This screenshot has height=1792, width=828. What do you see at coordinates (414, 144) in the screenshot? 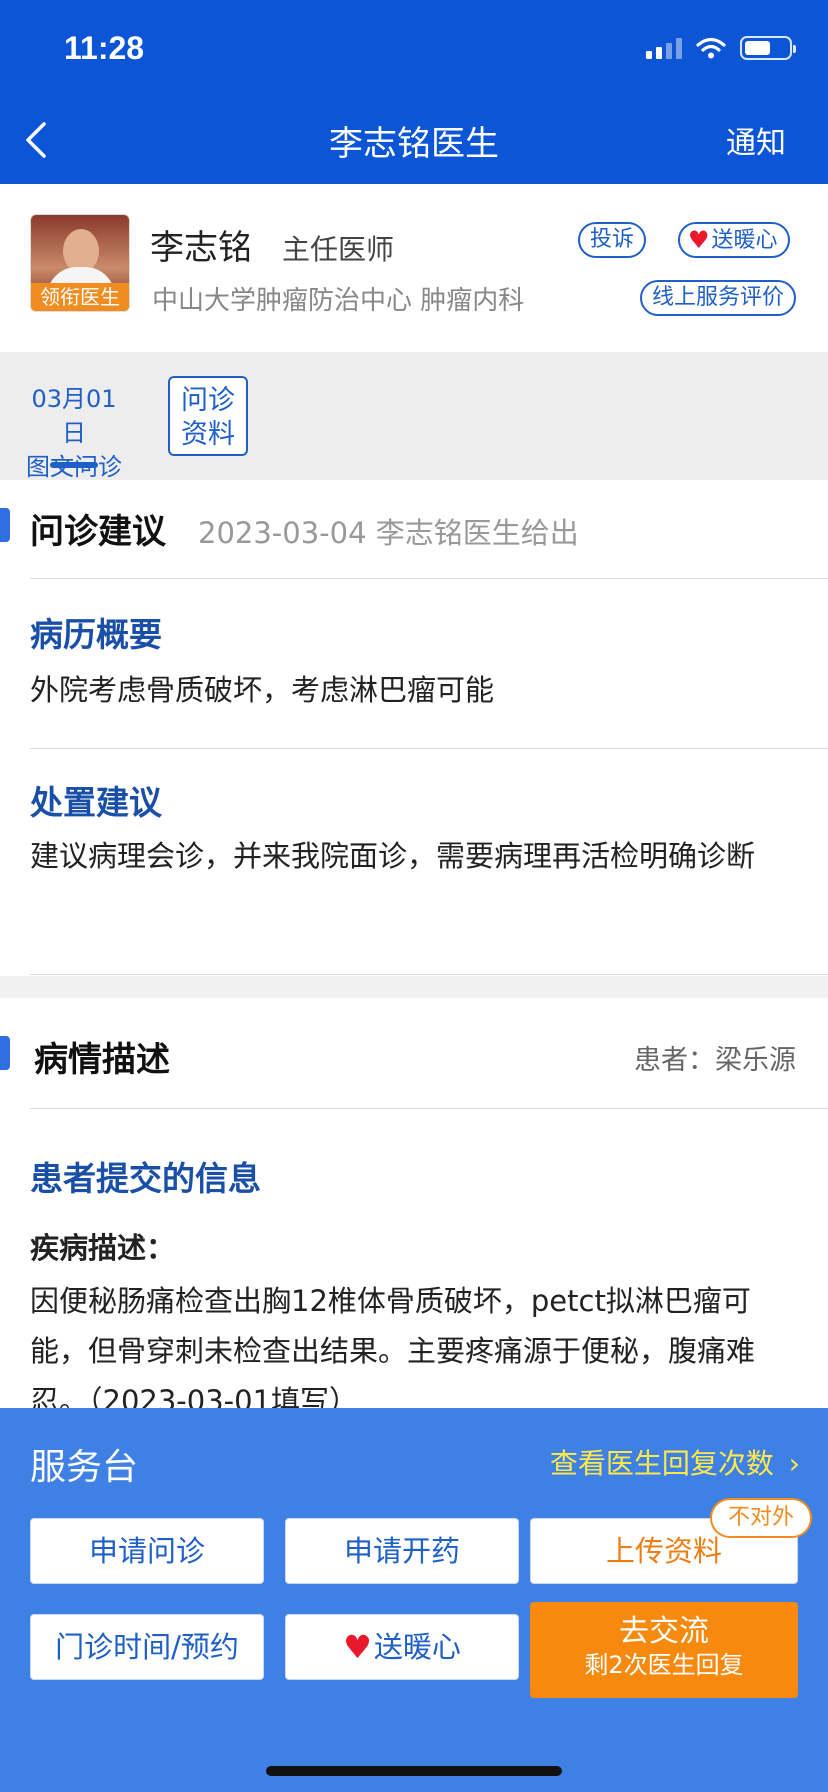
I see `page-title: 李志铭医生` at bounding box center [414, 144].